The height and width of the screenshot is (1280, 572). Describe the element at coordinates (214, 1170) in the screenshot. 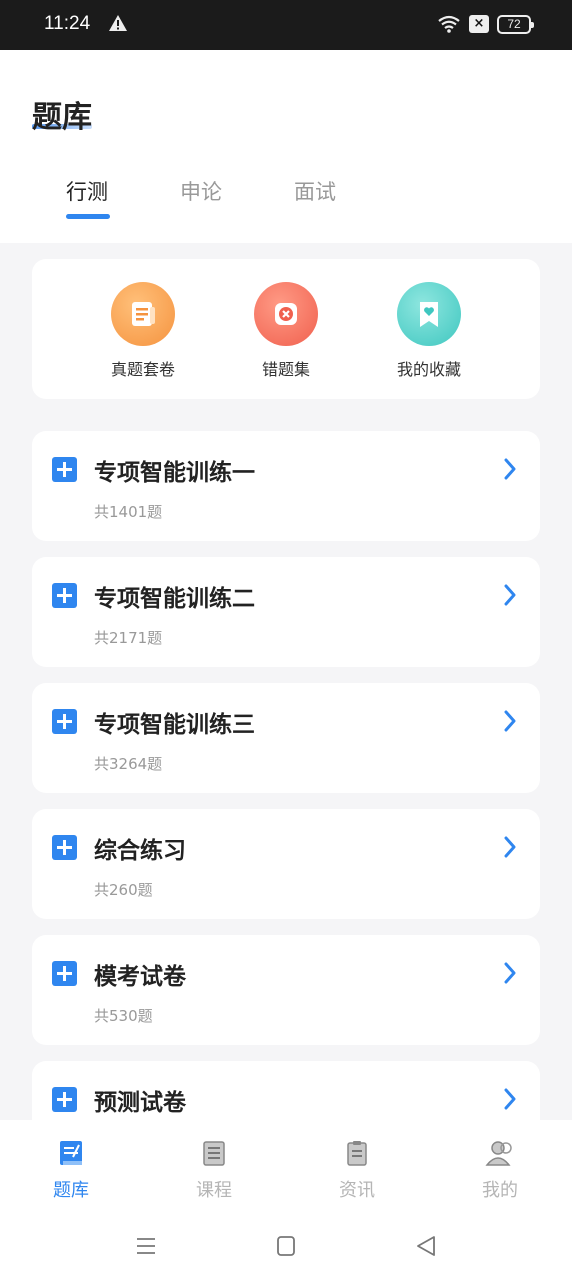

I see `nav-item-course: 课程` at that location.